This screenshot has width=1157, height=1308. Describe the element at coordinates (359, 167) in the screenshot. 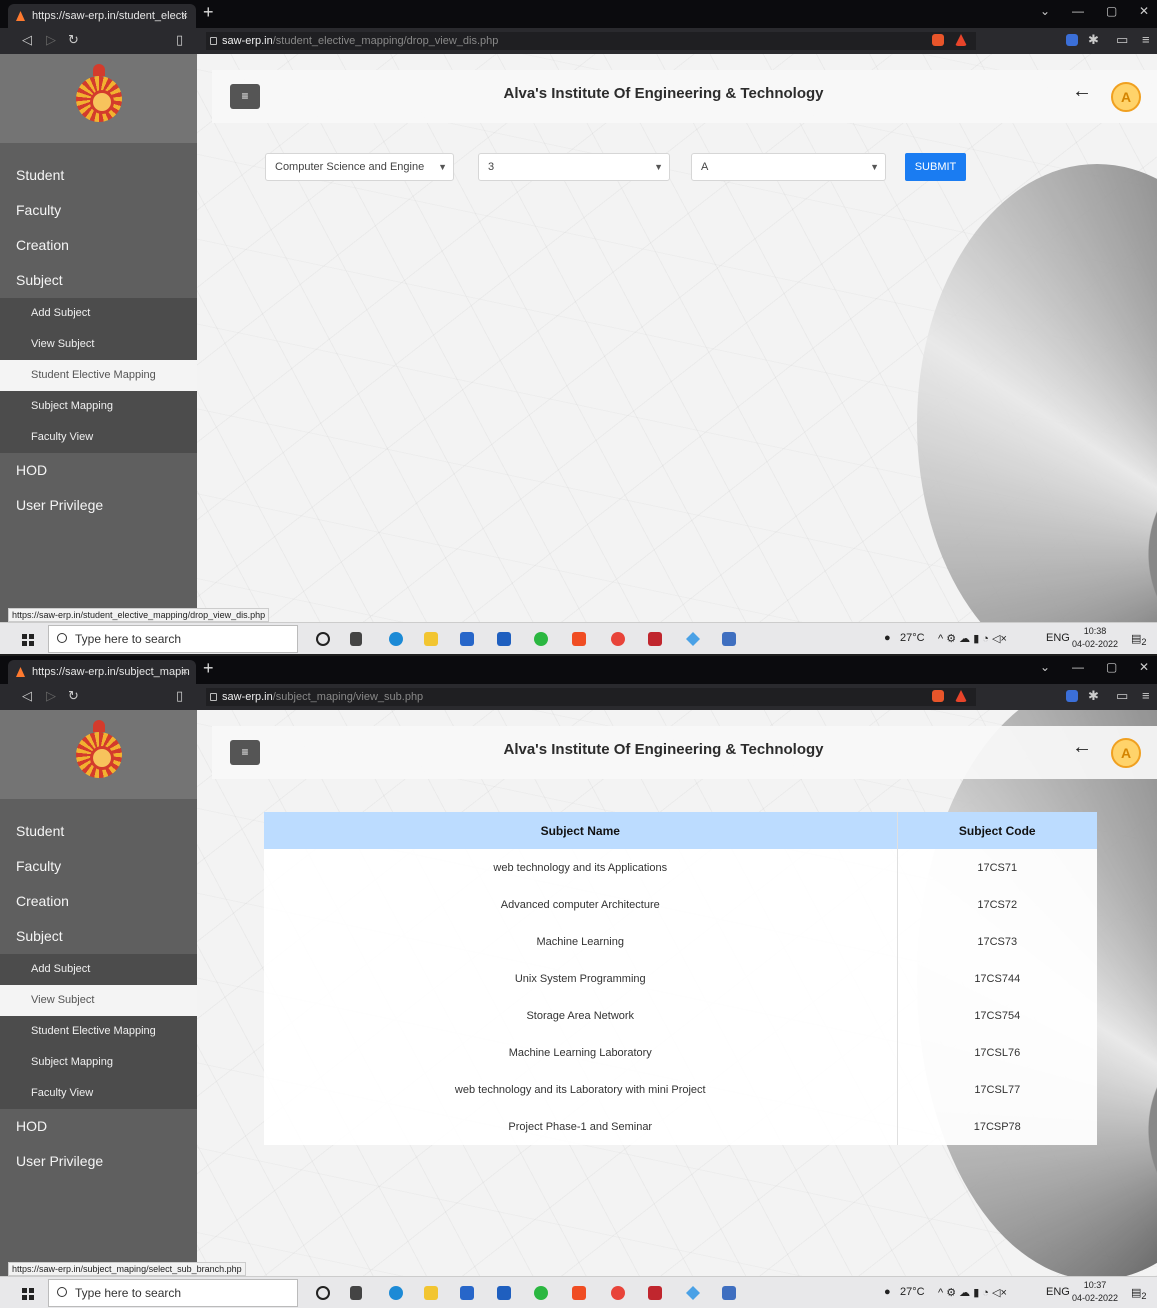

I see `branch-select: Computer Science and Engine ▼` at that location.